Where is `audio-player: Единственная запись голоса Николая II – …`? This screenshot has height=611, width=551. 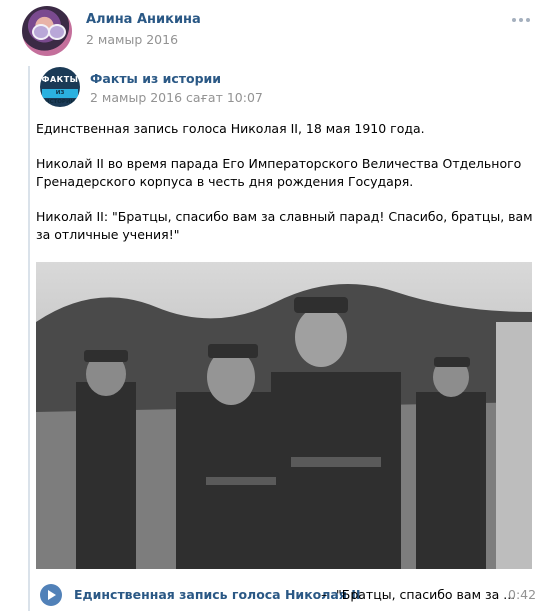 audio-player: Единственная запись голоса Николая II – … is located at coordinates (286, 595).